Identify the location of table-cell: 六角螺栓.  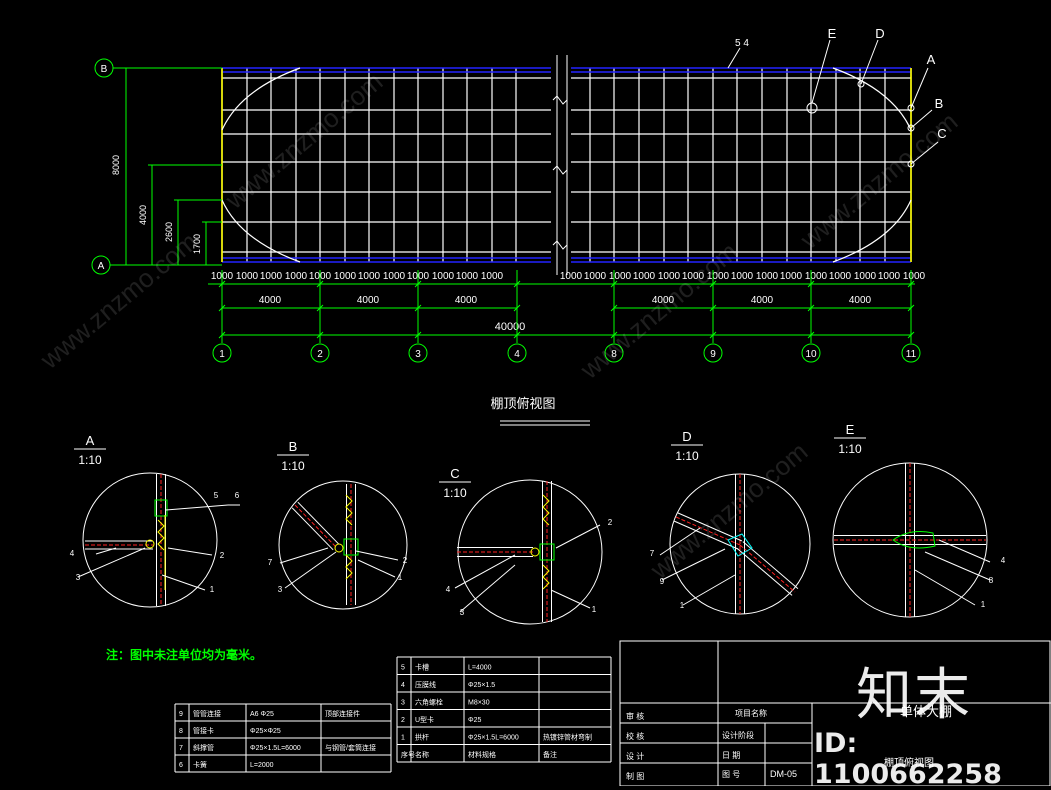
(429, 702).